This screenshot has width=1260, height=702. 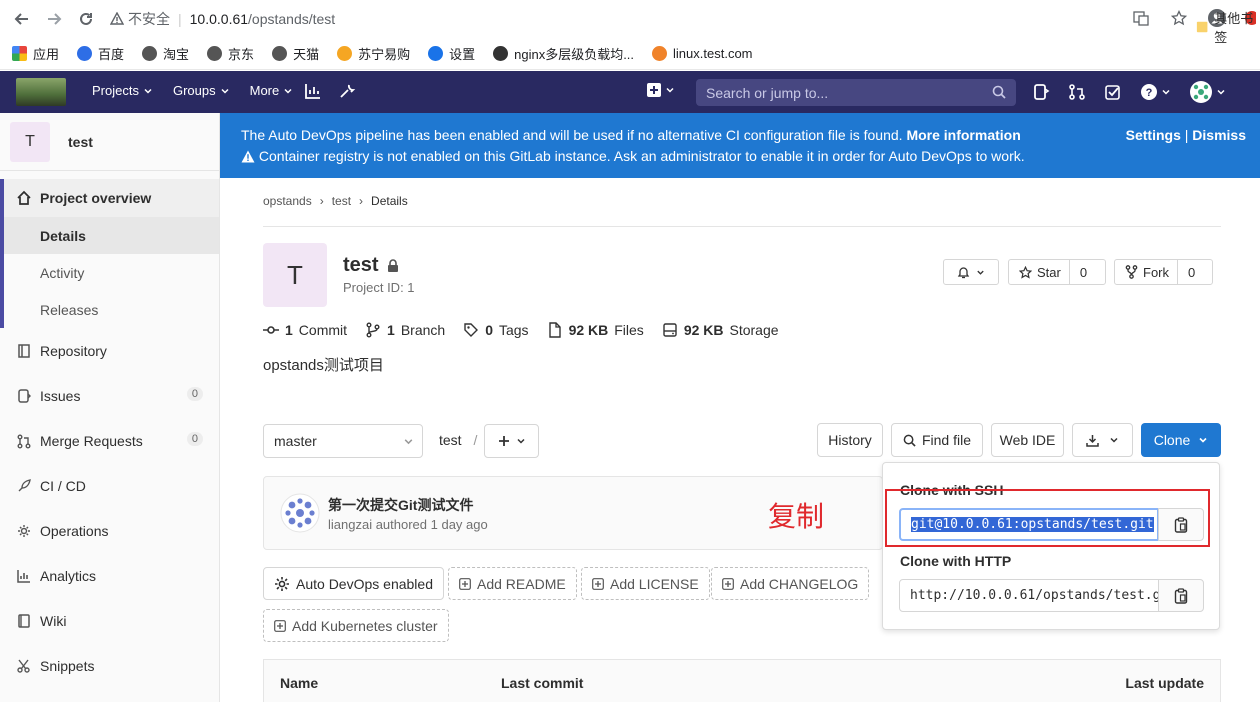 What do you see at coordinates (702, 53) in the screenshot?
I see `bookmark-item: linux.test.com` at bounding box center [702, 53].